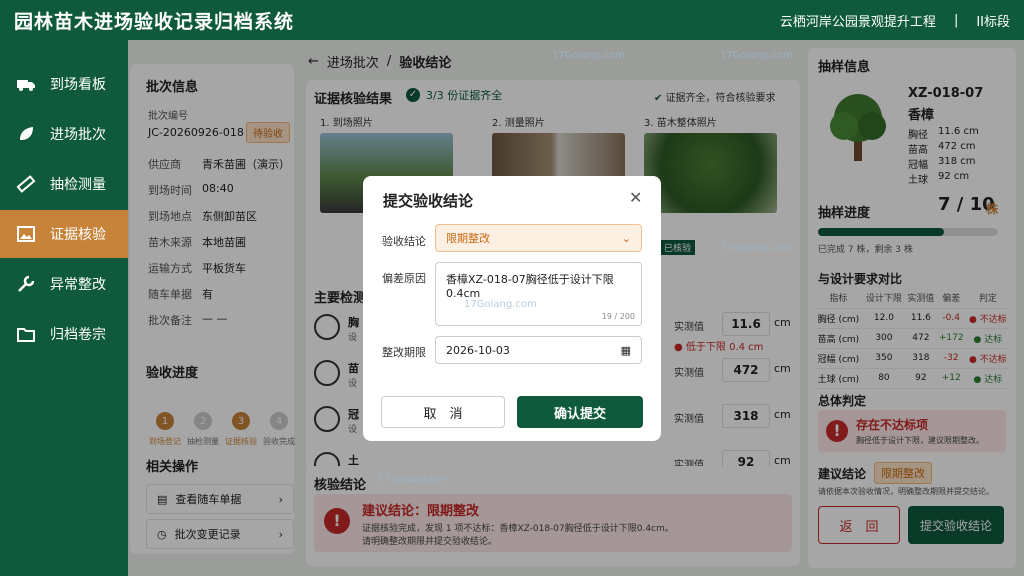 The height and width of the screenshot is (576, 1024). I want to click on wrench-icon, so click(26, 283).